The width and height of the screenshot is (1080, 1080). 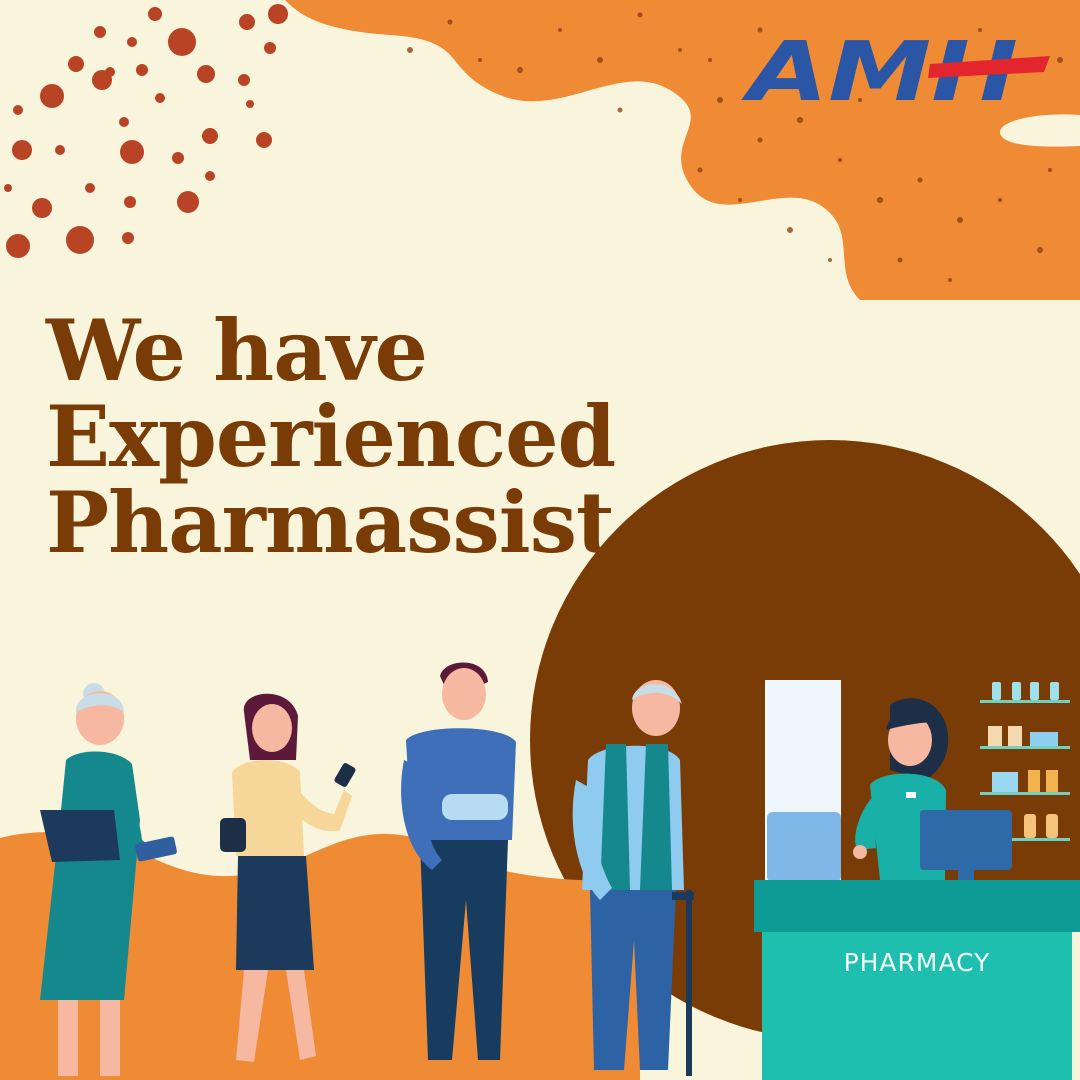 I want to click on red-dot-pattern, so click(x=146, y=131).